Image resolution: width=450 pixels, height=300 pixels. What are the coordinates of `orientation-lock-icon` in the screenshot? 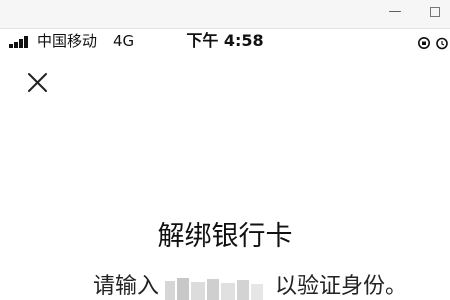 It's located at (424, 43).